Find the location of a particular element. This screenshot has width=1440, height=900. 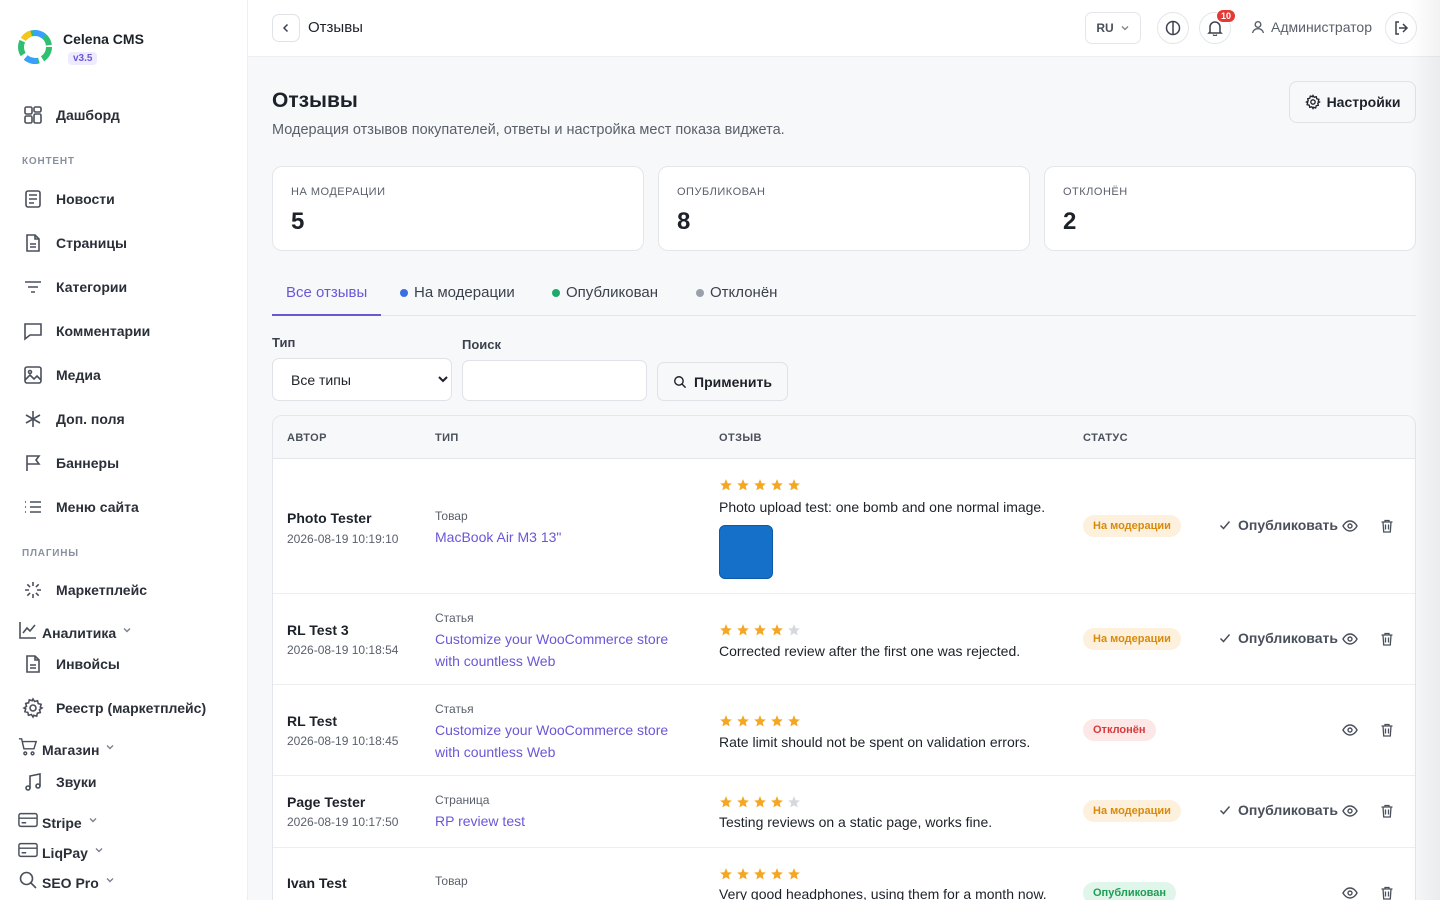

tab-rejected: Отклонён is located at coordinates (736, 292).